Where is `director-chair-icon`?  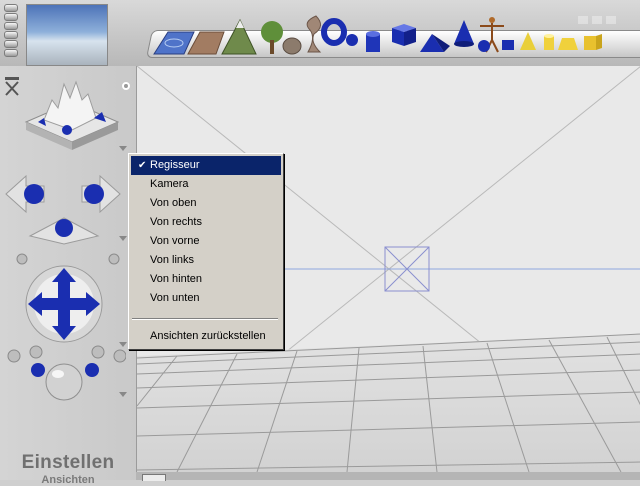
director-chair-icon is located at coordinates (12, 86).